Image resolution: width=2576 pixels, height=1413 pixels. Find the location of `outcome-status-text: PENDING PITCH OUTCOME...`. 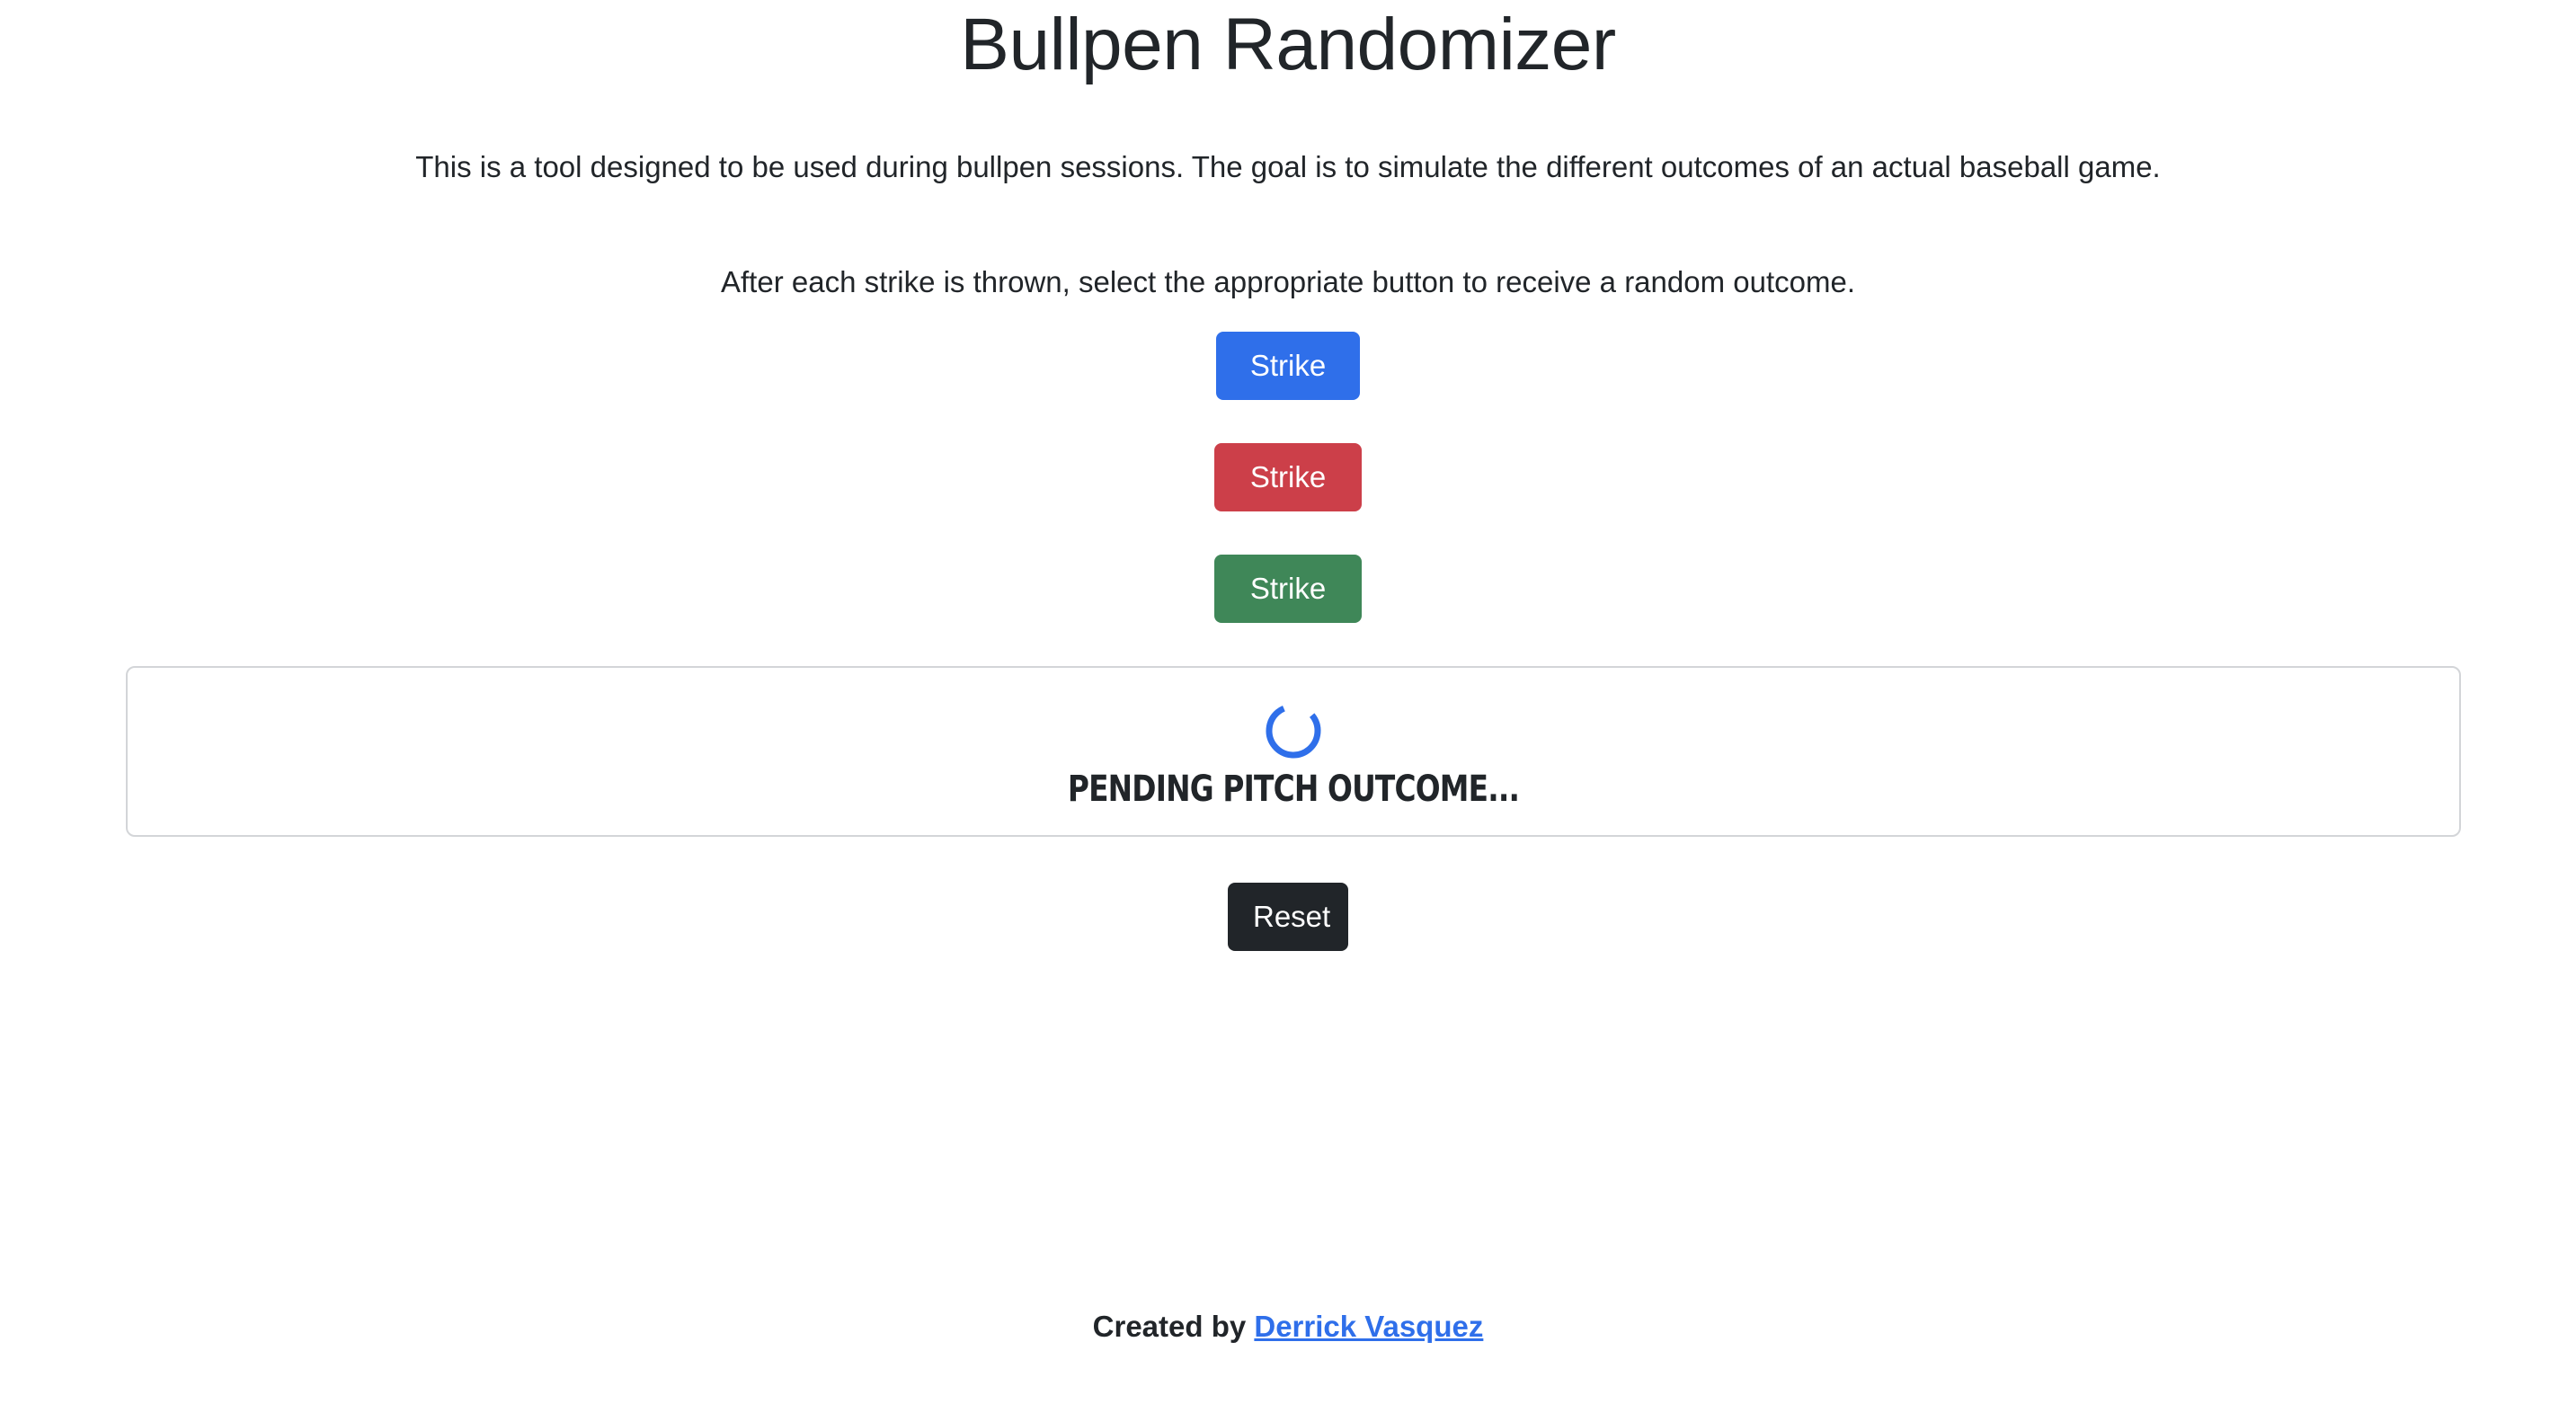

outcome-status-text: PENDING PITCH OUTCOME... is located at coordinates (1293, 789).